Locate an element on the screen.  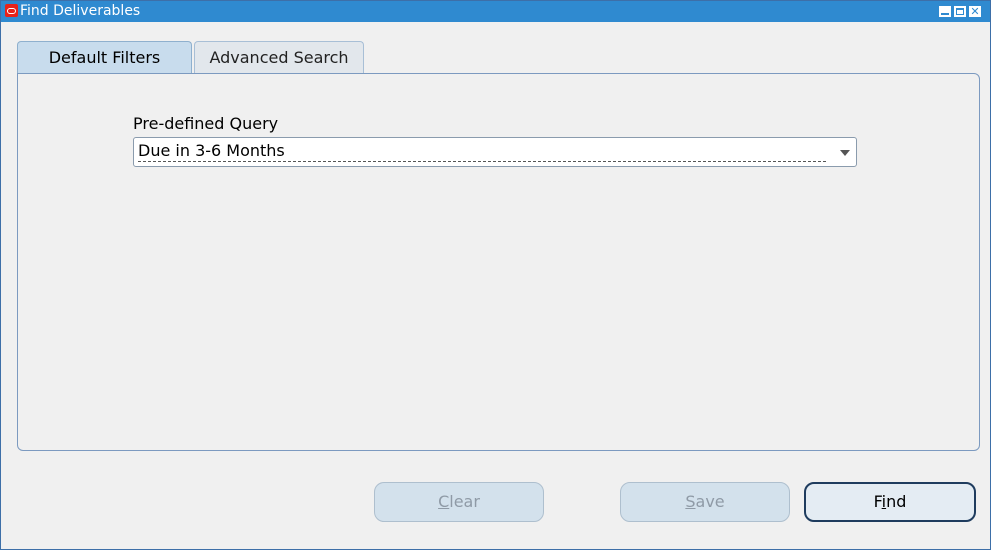
clear-button: Clear is located at coordinates (459, 502).